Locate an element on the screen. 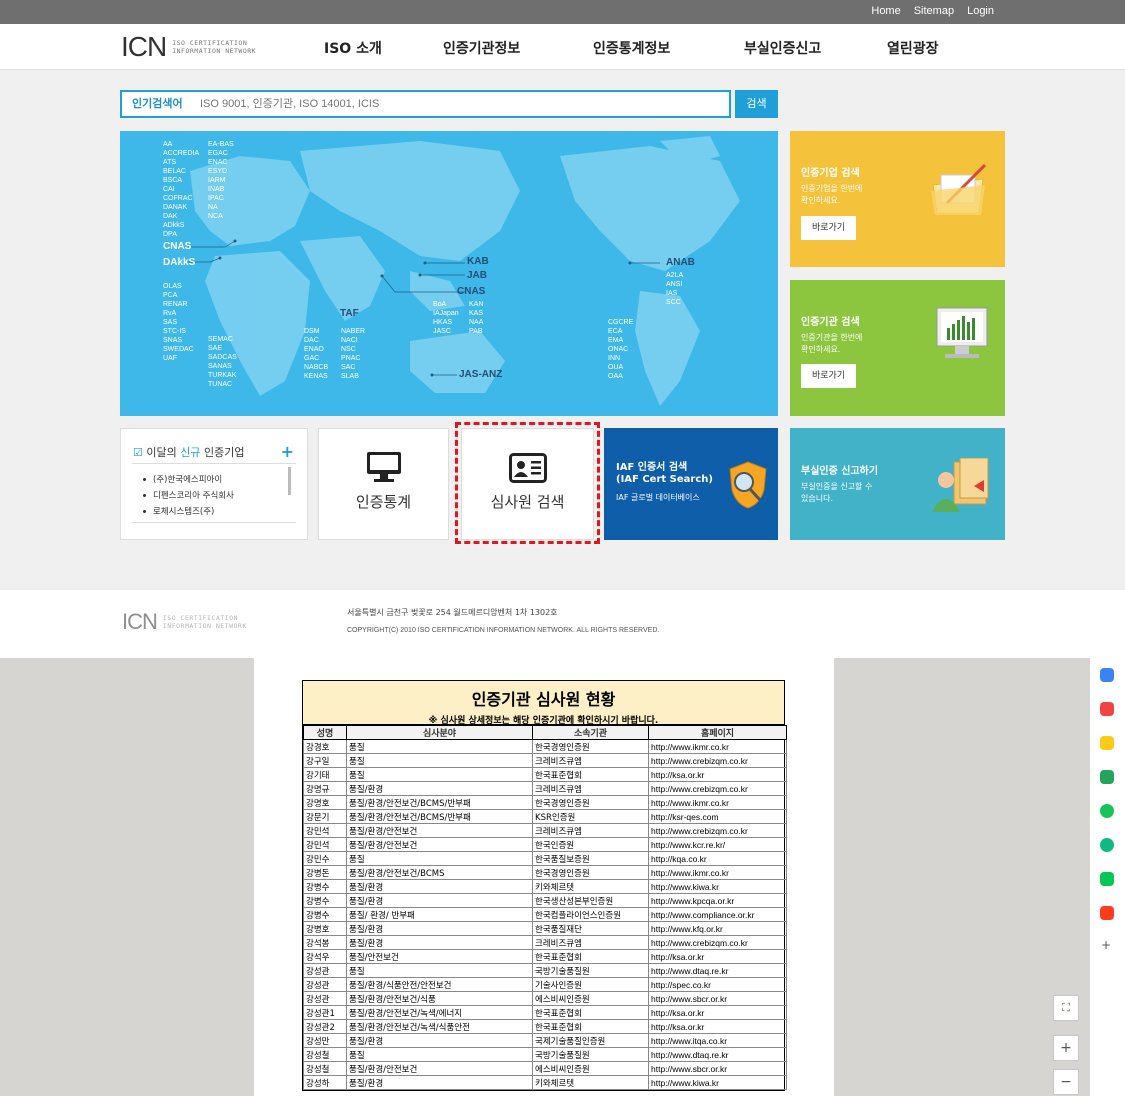 This screenshot has height=1096, width=1125. cell-homepage: http://www.compliance.or.kr is located at coordinates (717, 914).